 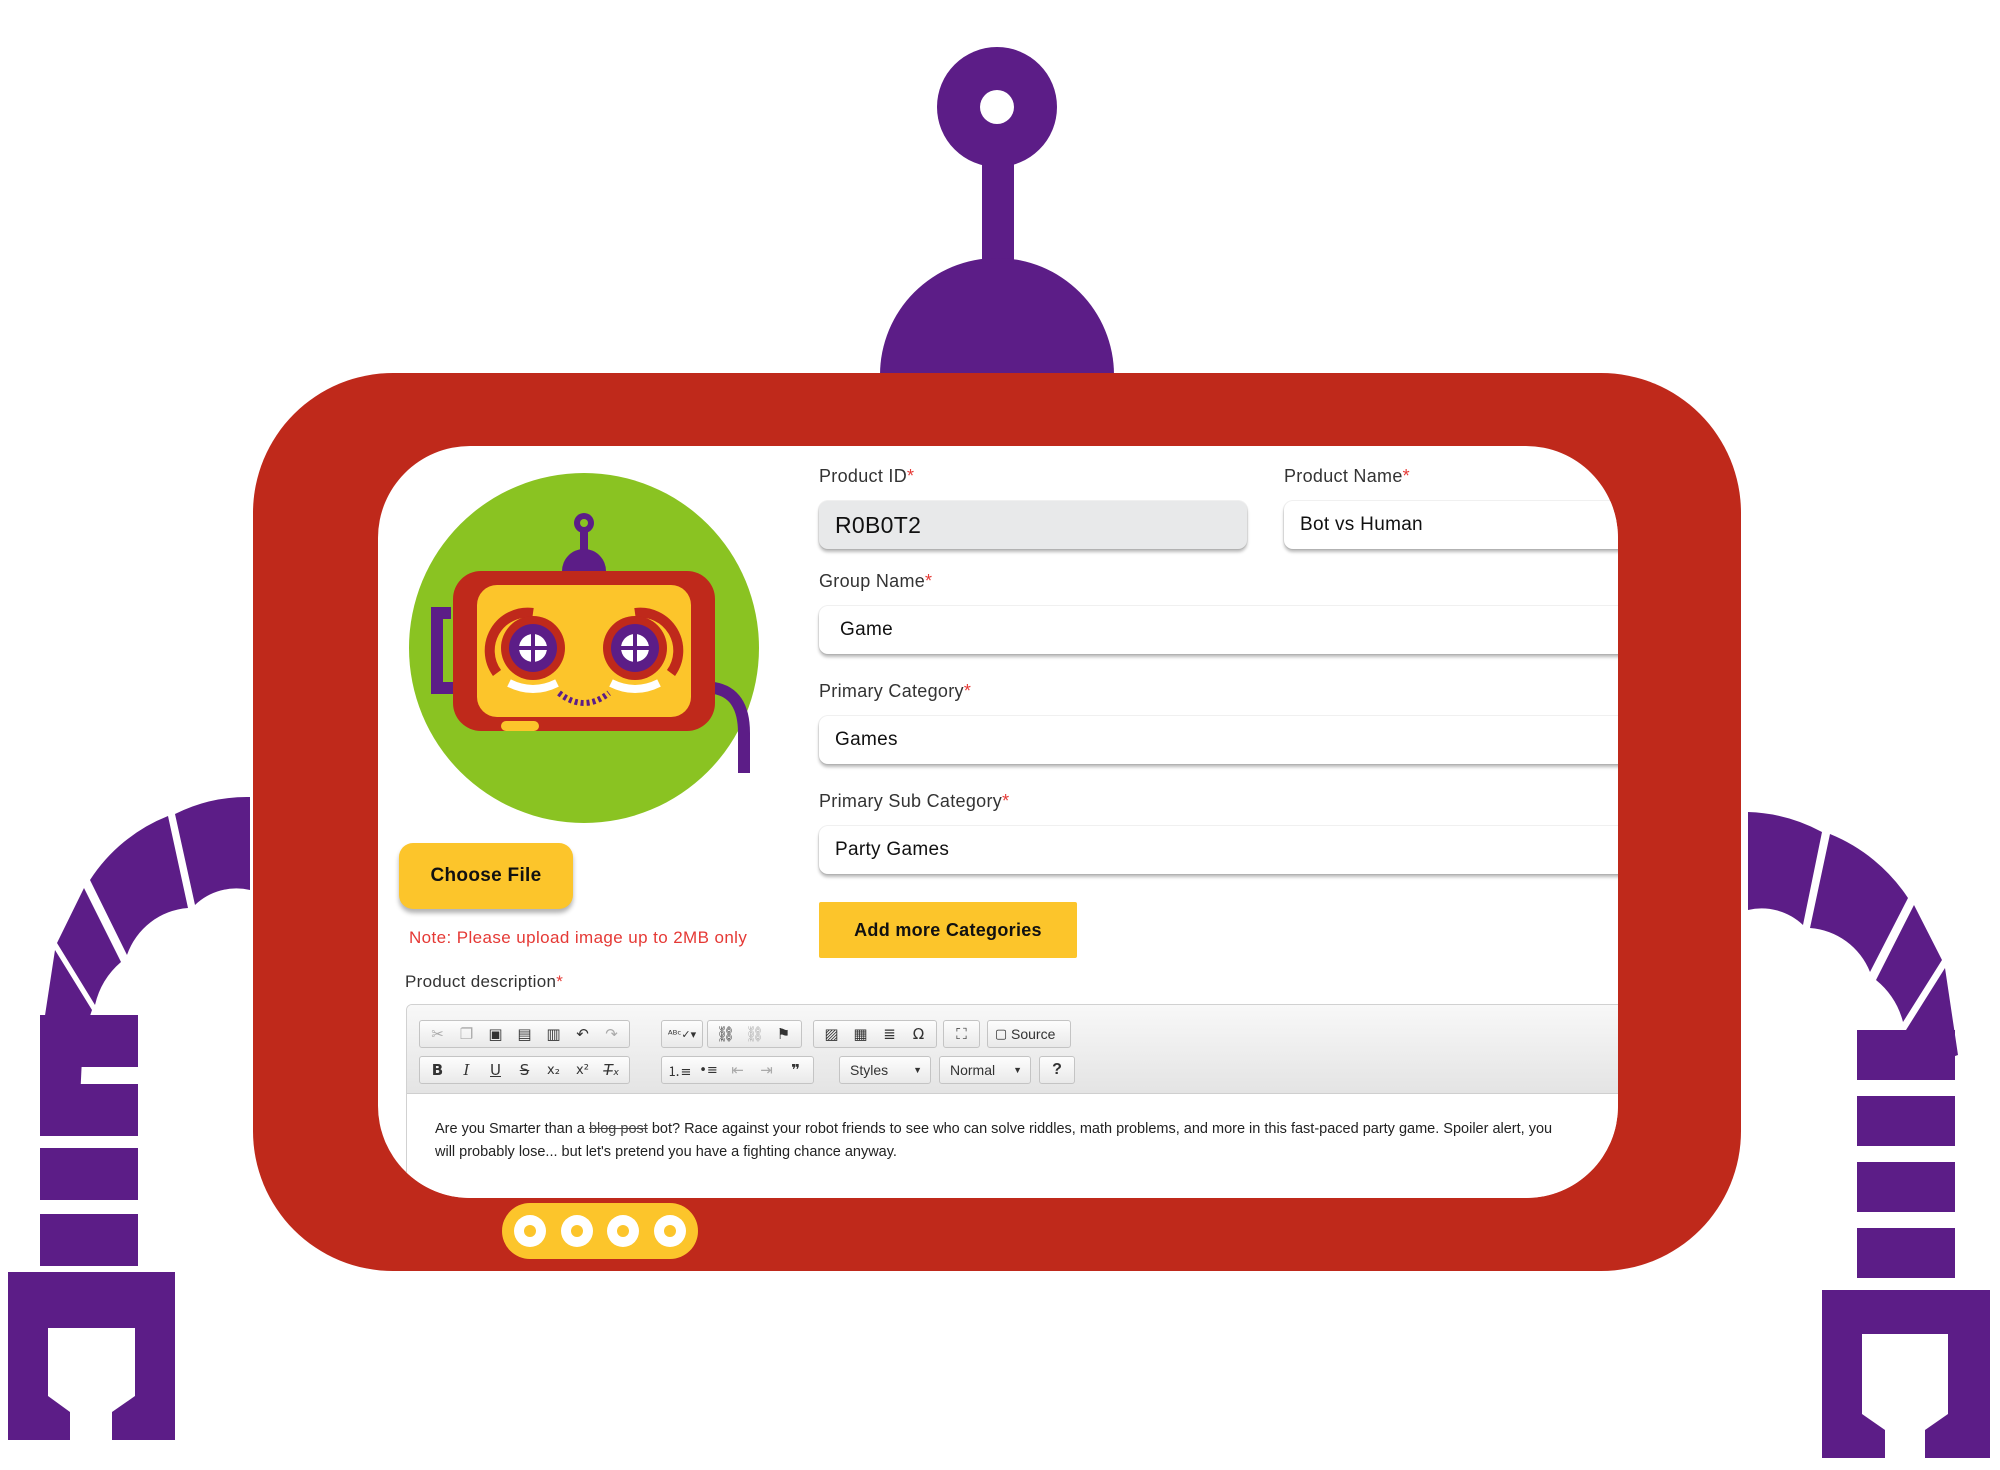 I want to click on link-group: ⛓ ⛓ ⚑, so click(x=754, y=1034).